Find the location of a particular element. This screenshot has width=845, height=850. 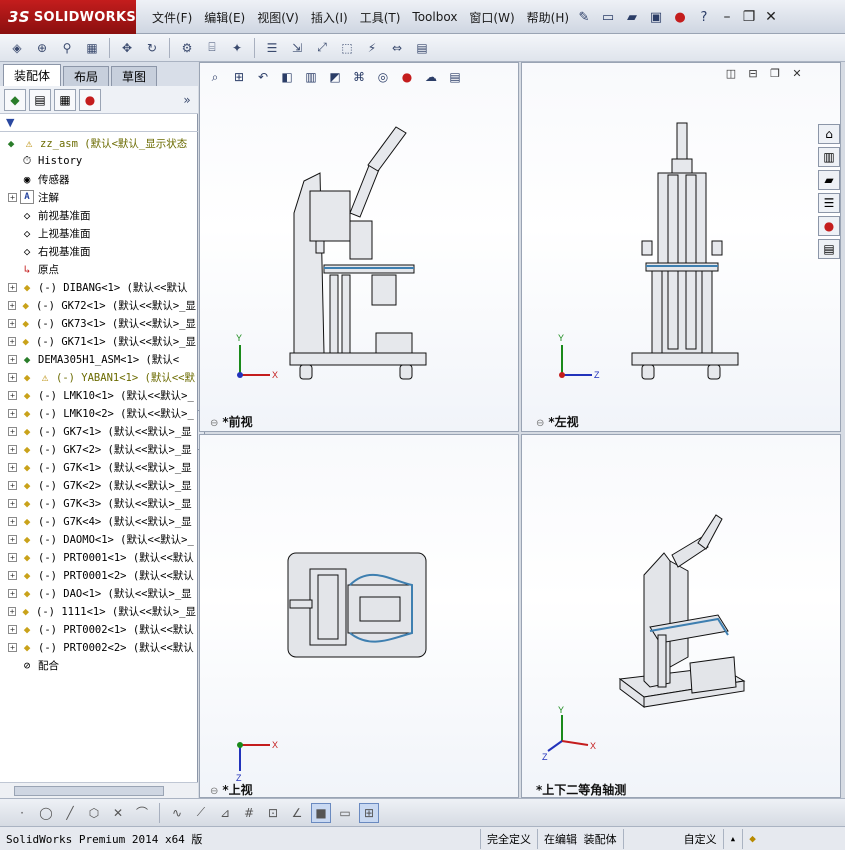

rotate-component-icon: ↻ is located at coordinates (152, 48).